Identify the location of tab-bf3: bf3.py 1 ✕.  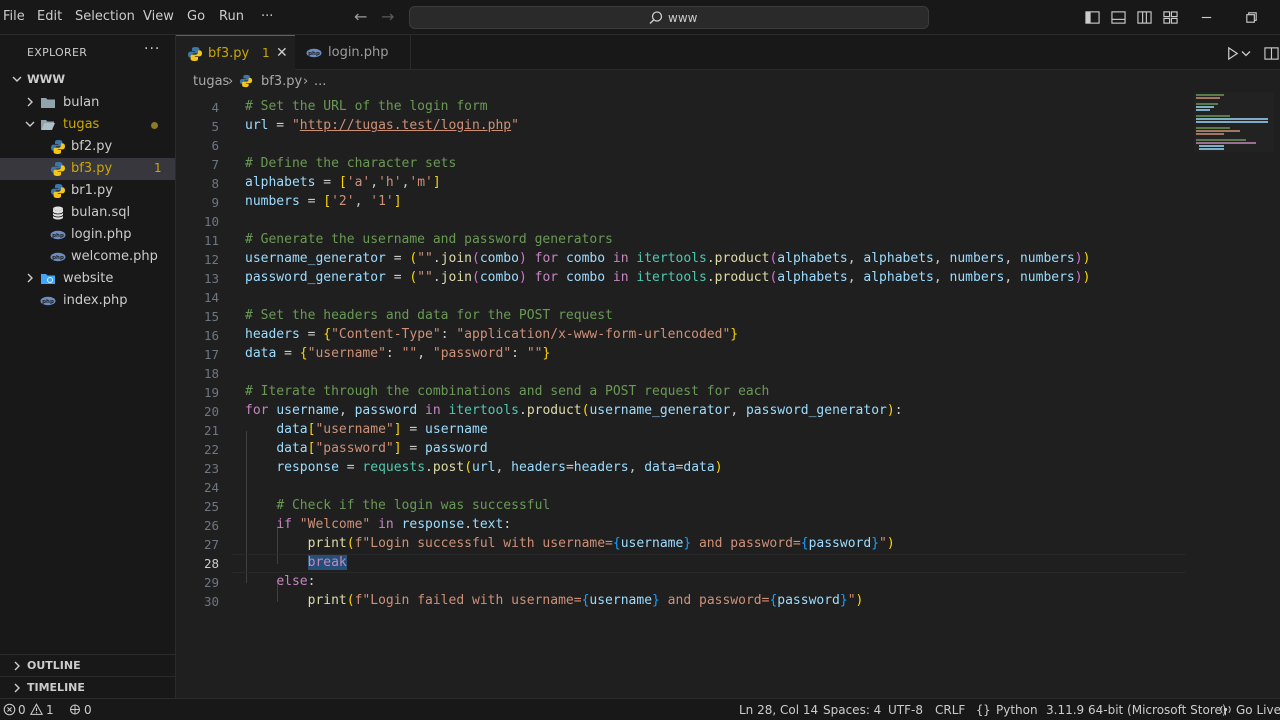
(235, 52).